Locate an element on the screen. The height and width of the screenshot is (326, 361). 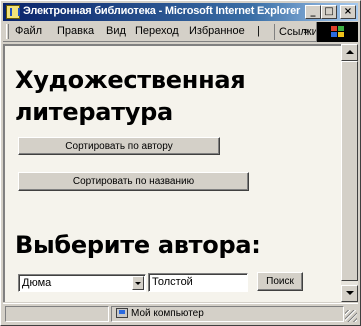
sort-by-title-button: Сортировать по названию is located at coordinates (133, 181).